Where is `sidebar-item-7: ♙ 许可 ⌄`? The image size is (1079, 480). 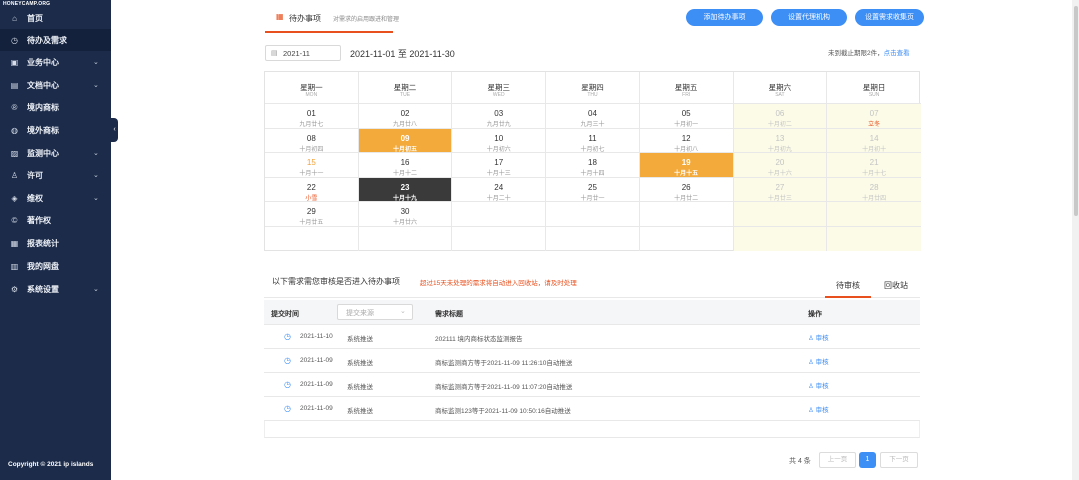 sidebar-item-7: ♙ 许可 ⌄ is located at coordinates (55, 175).